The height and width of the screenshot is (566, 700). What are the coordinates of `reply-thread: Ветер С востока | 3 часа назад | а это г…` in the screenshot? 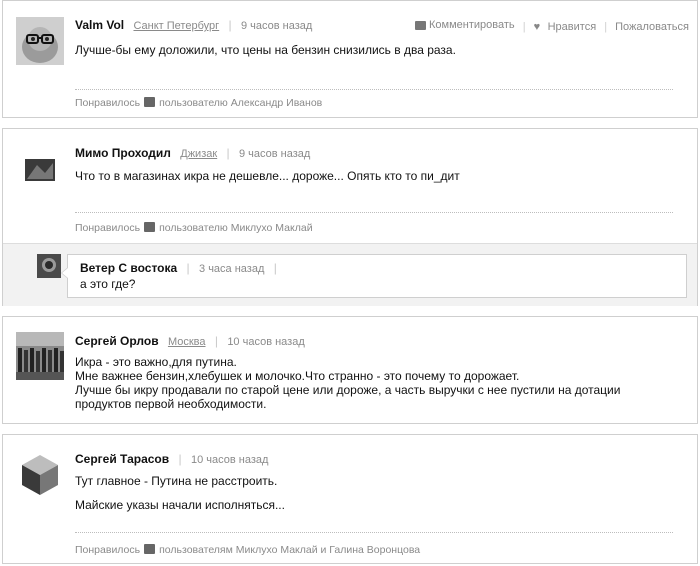 It's located at (350, 274).